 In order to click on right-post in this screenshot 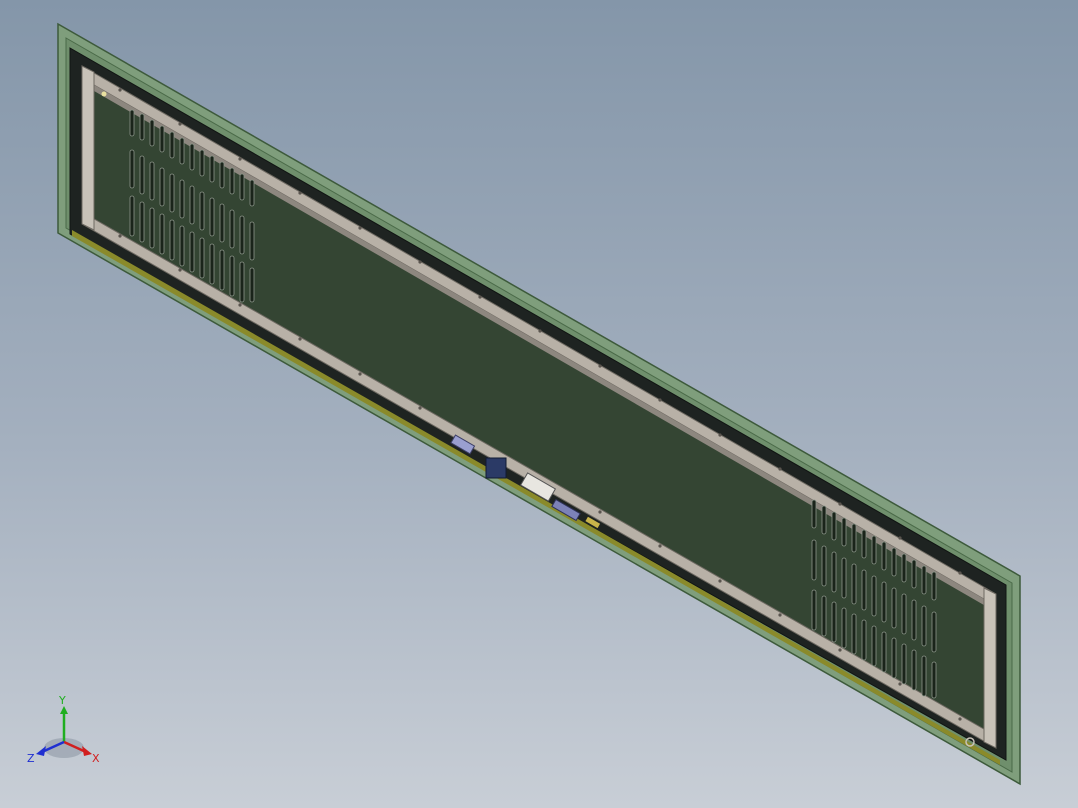, I will do `click(990, 668)`.